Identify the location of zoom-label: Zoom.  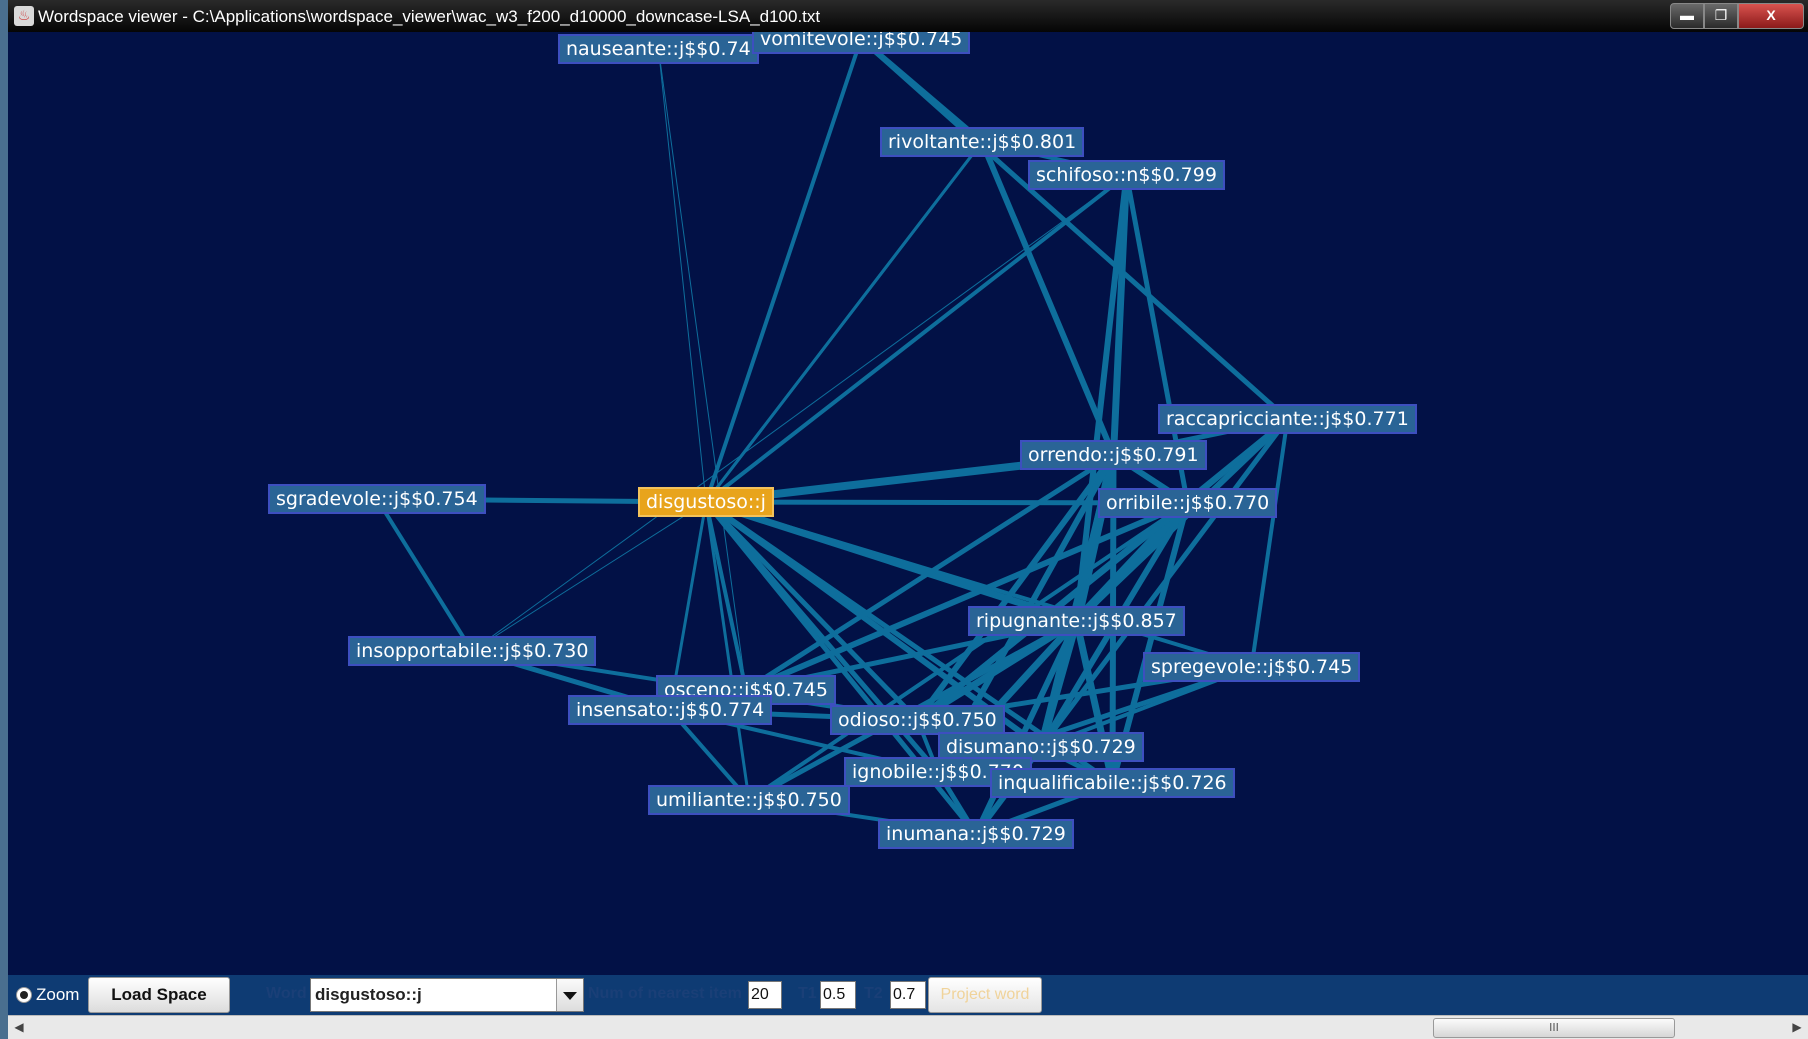
(58, 994).